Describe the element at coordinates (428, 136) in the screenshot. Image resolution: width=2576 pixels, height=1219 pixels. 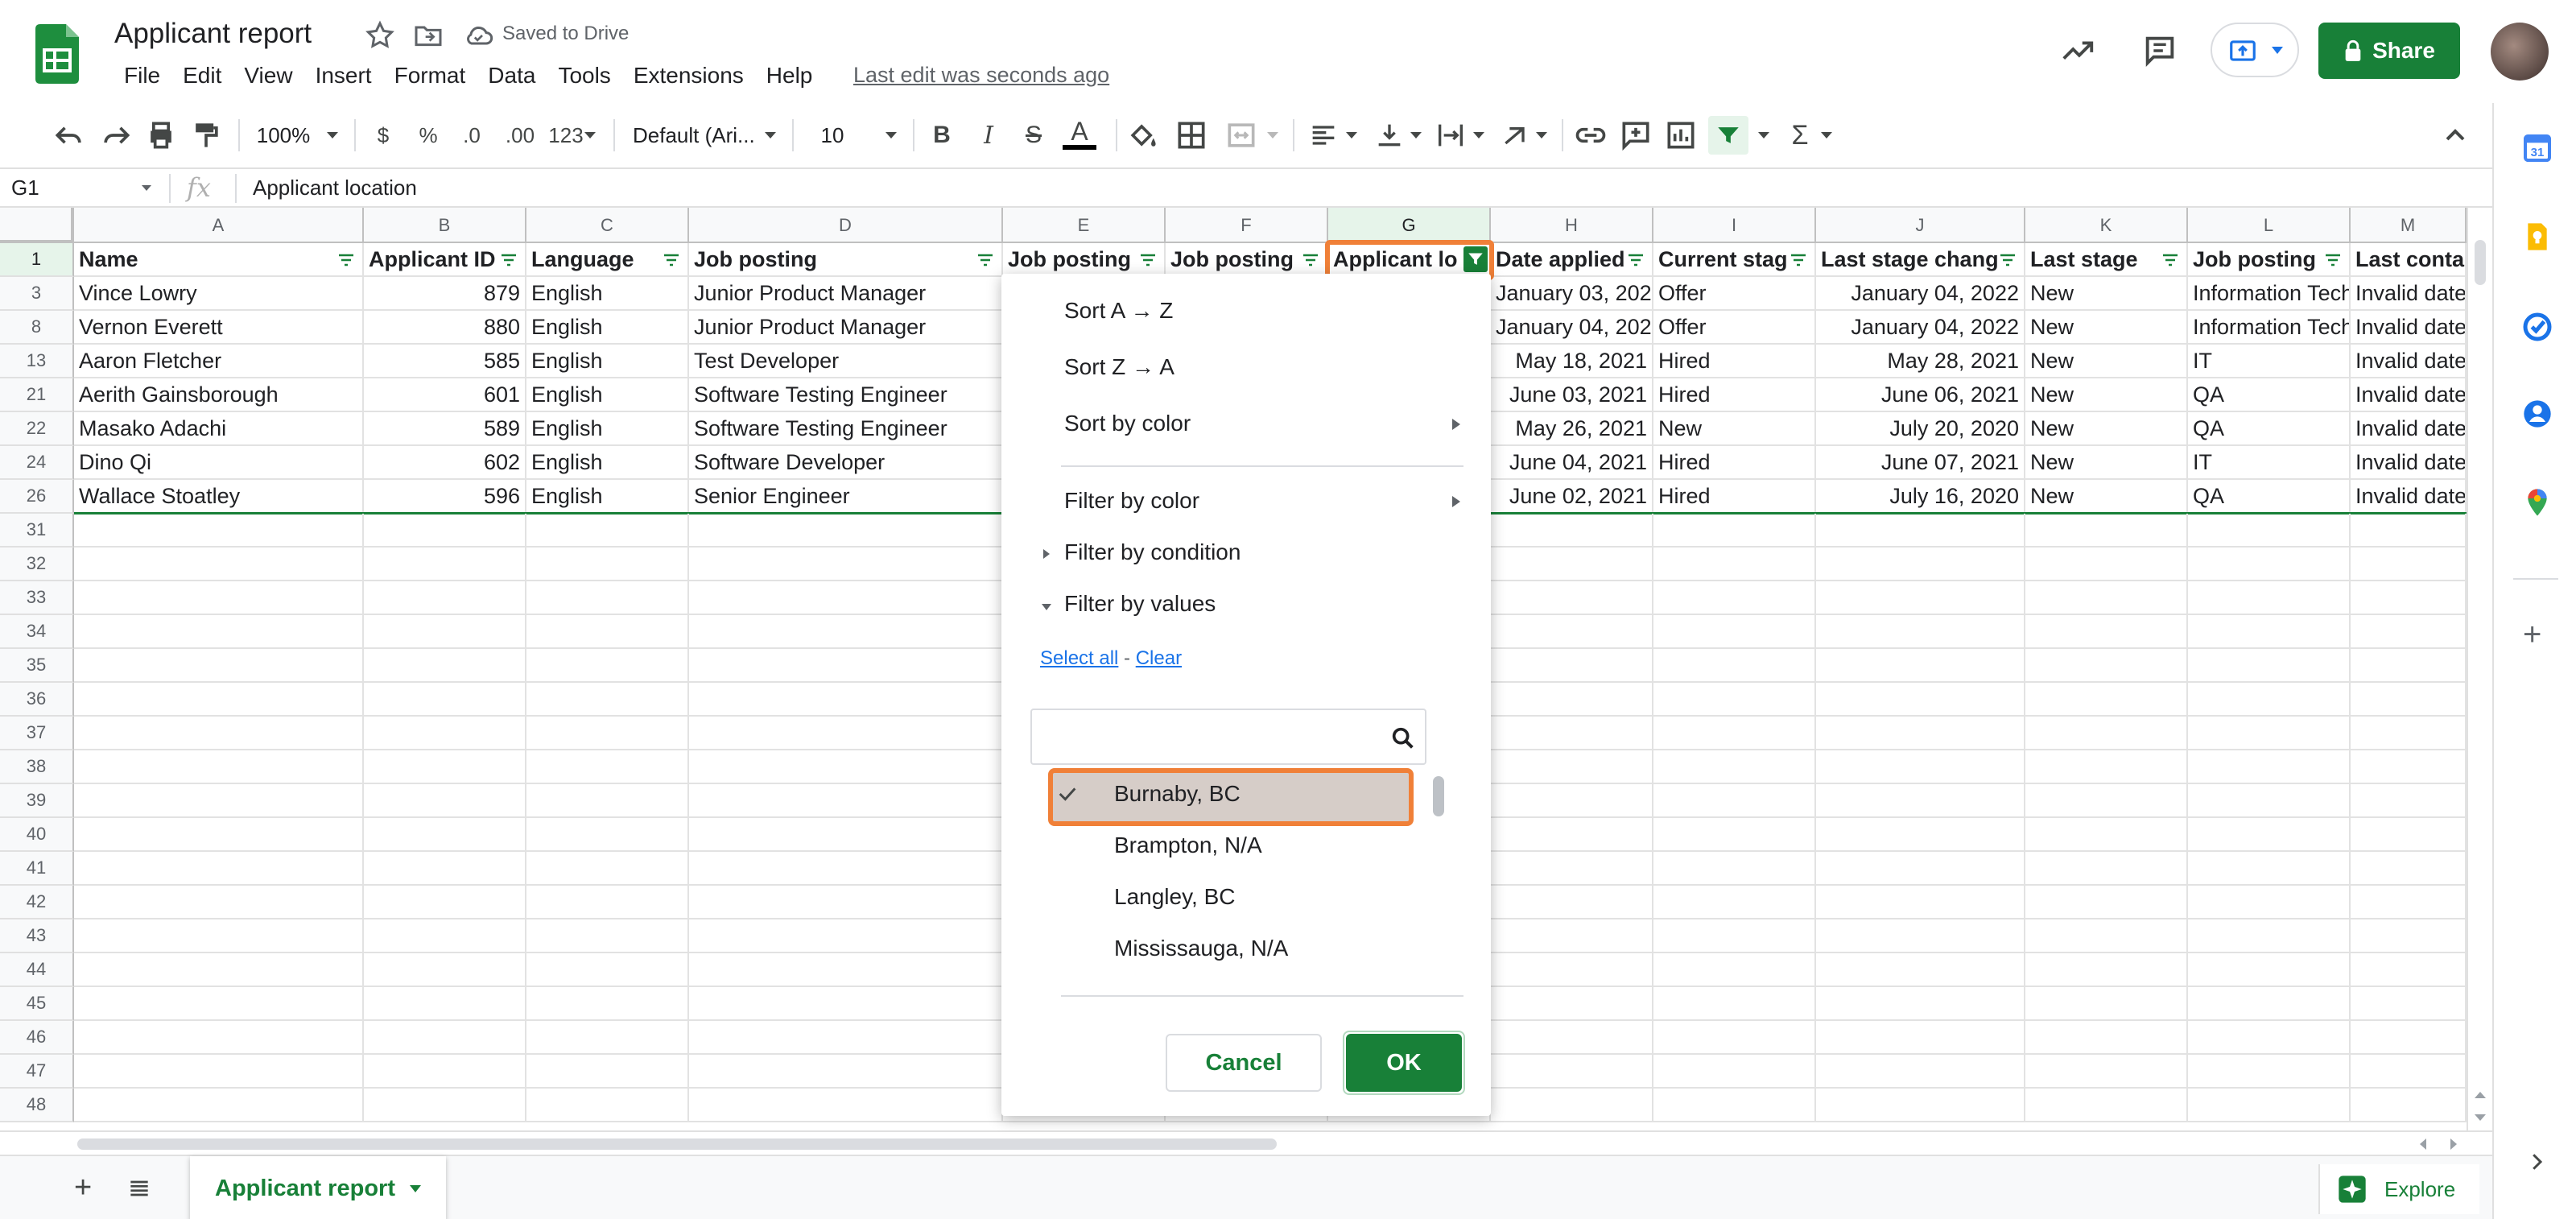
I see `percent-format-button: %` at that location.